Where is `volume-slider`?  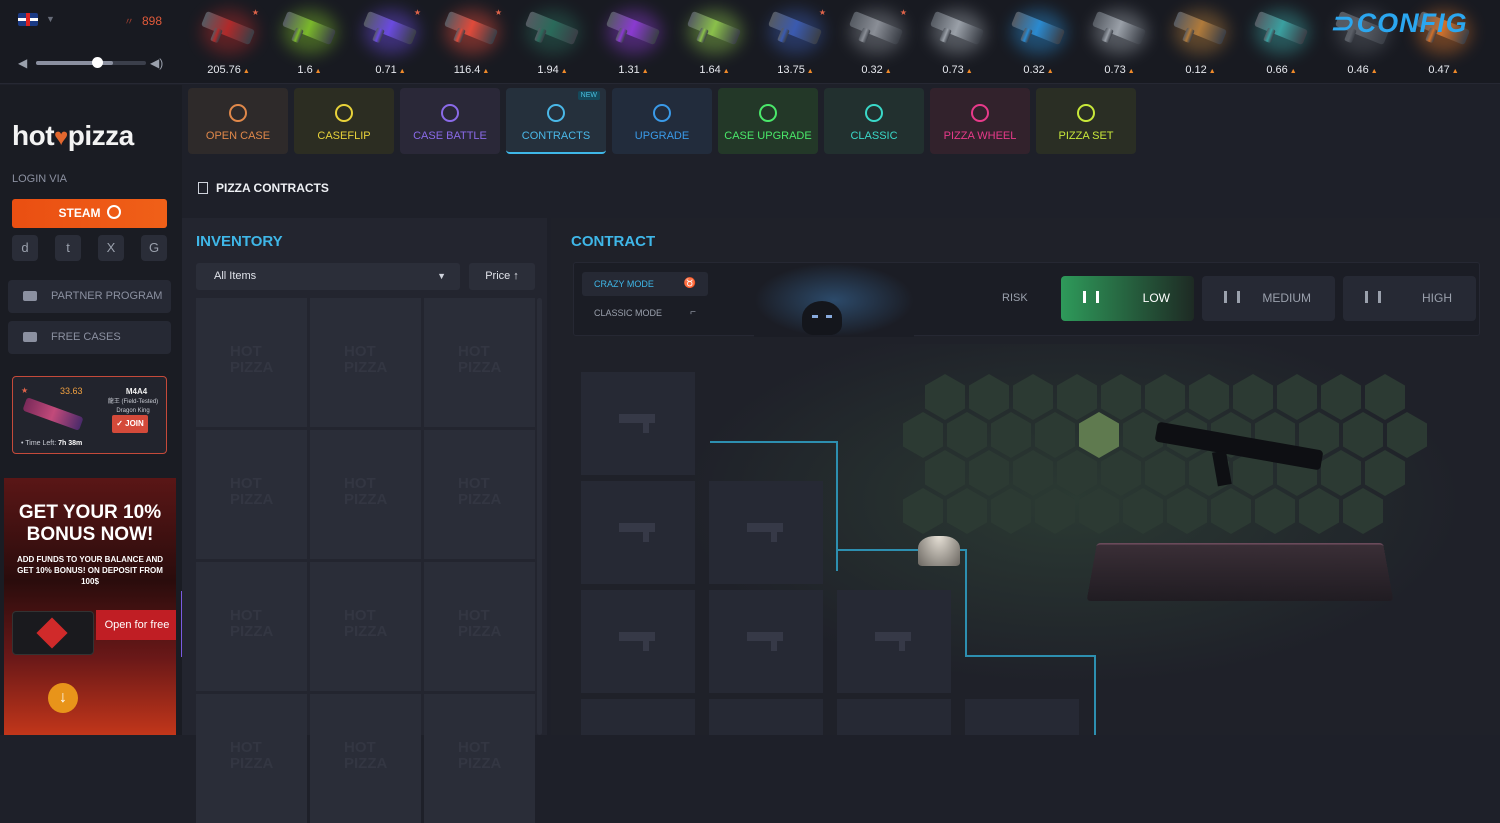 volume-slider is located at coordinates (91, 62).